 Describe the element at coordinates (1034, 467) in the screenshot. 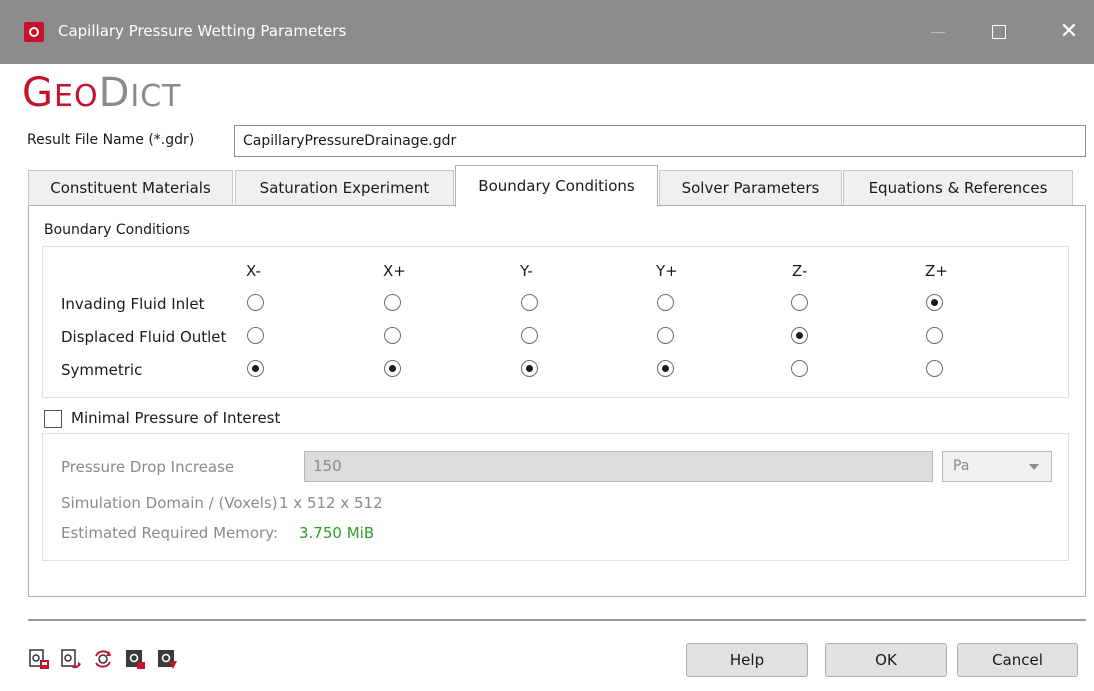

I see `chevron-down-icon` at that location.